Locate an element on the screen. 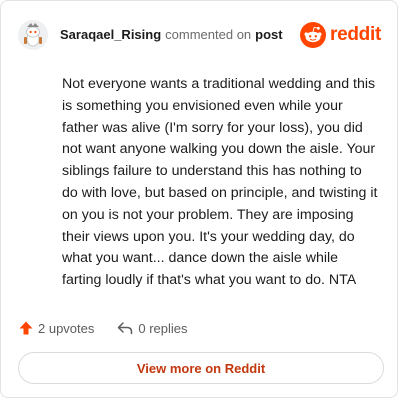  reddit-logo-icon is located at coordinates (313, 35).